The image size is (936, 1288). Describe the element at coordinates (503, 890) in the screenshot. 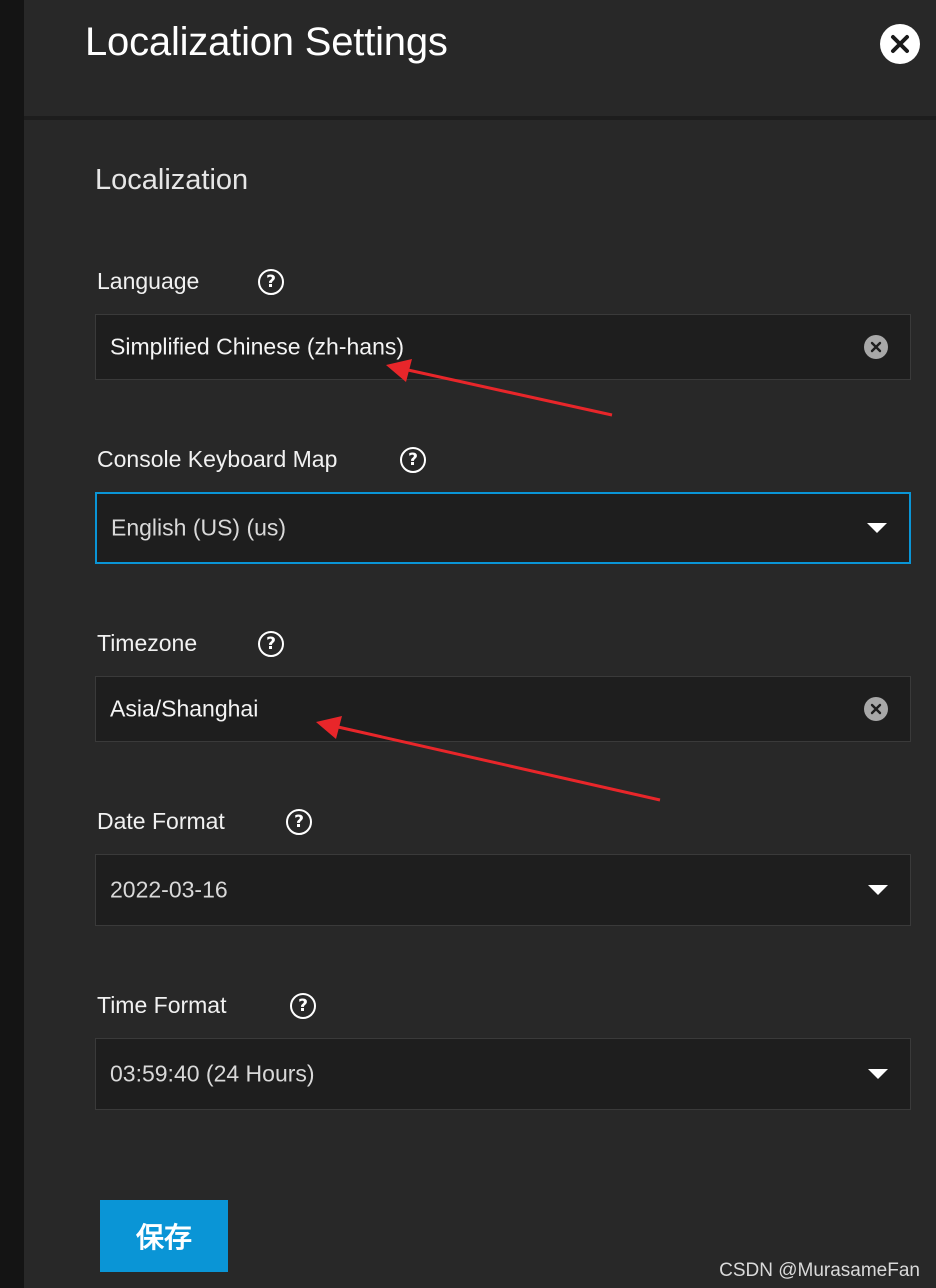

I see `date-format-select: 2022-03-16` at that location.